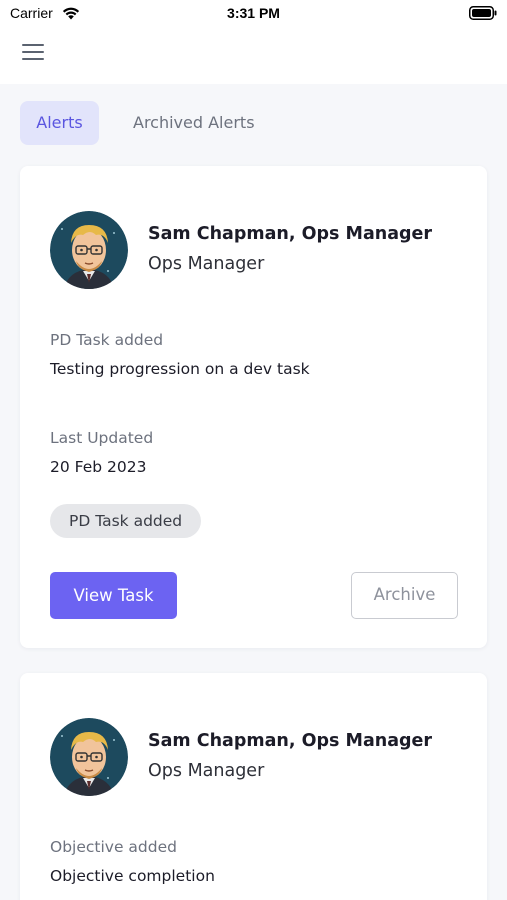  I want to click on app-header, so click(253, 56).